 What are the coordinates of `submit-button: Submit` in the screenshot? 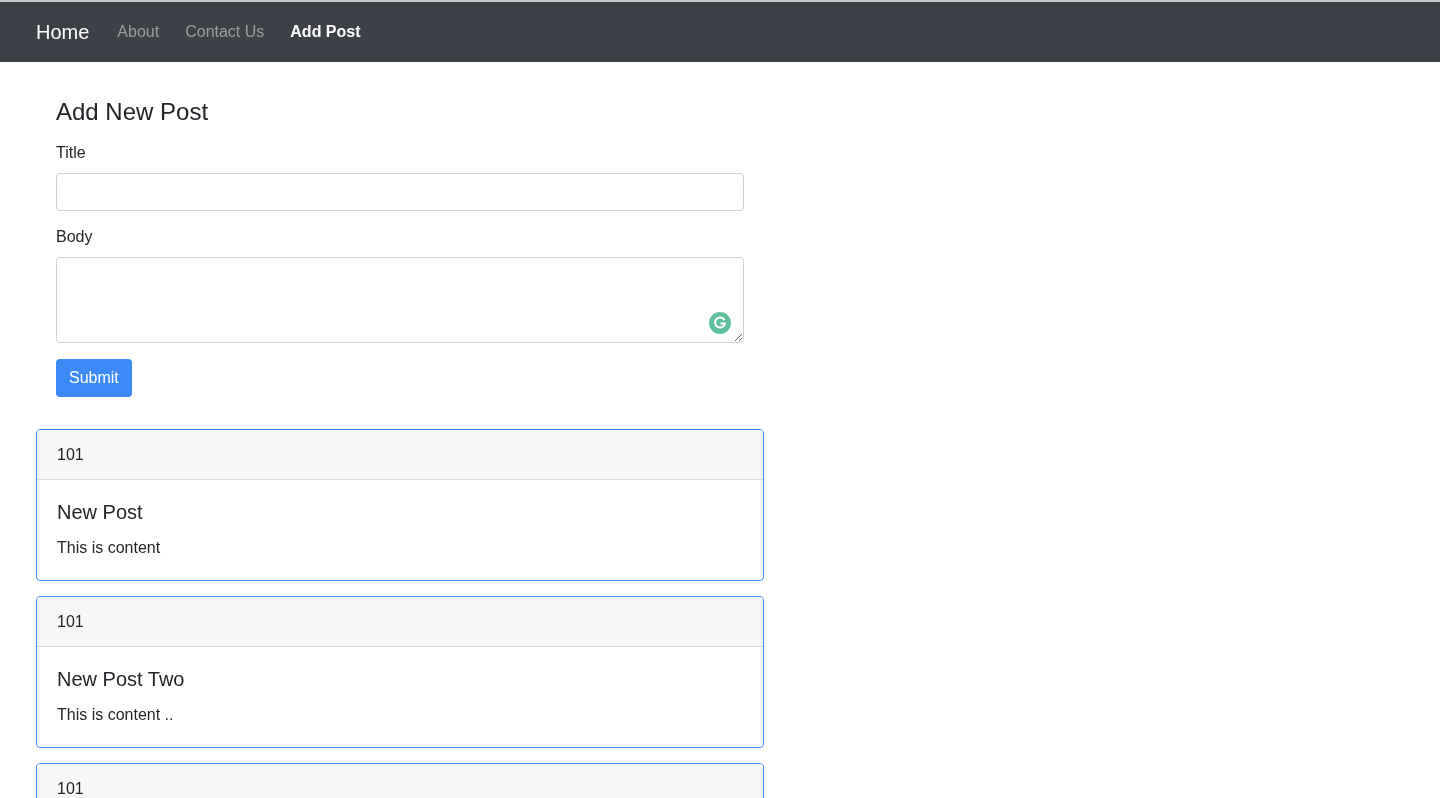 It's located at (94, 378).